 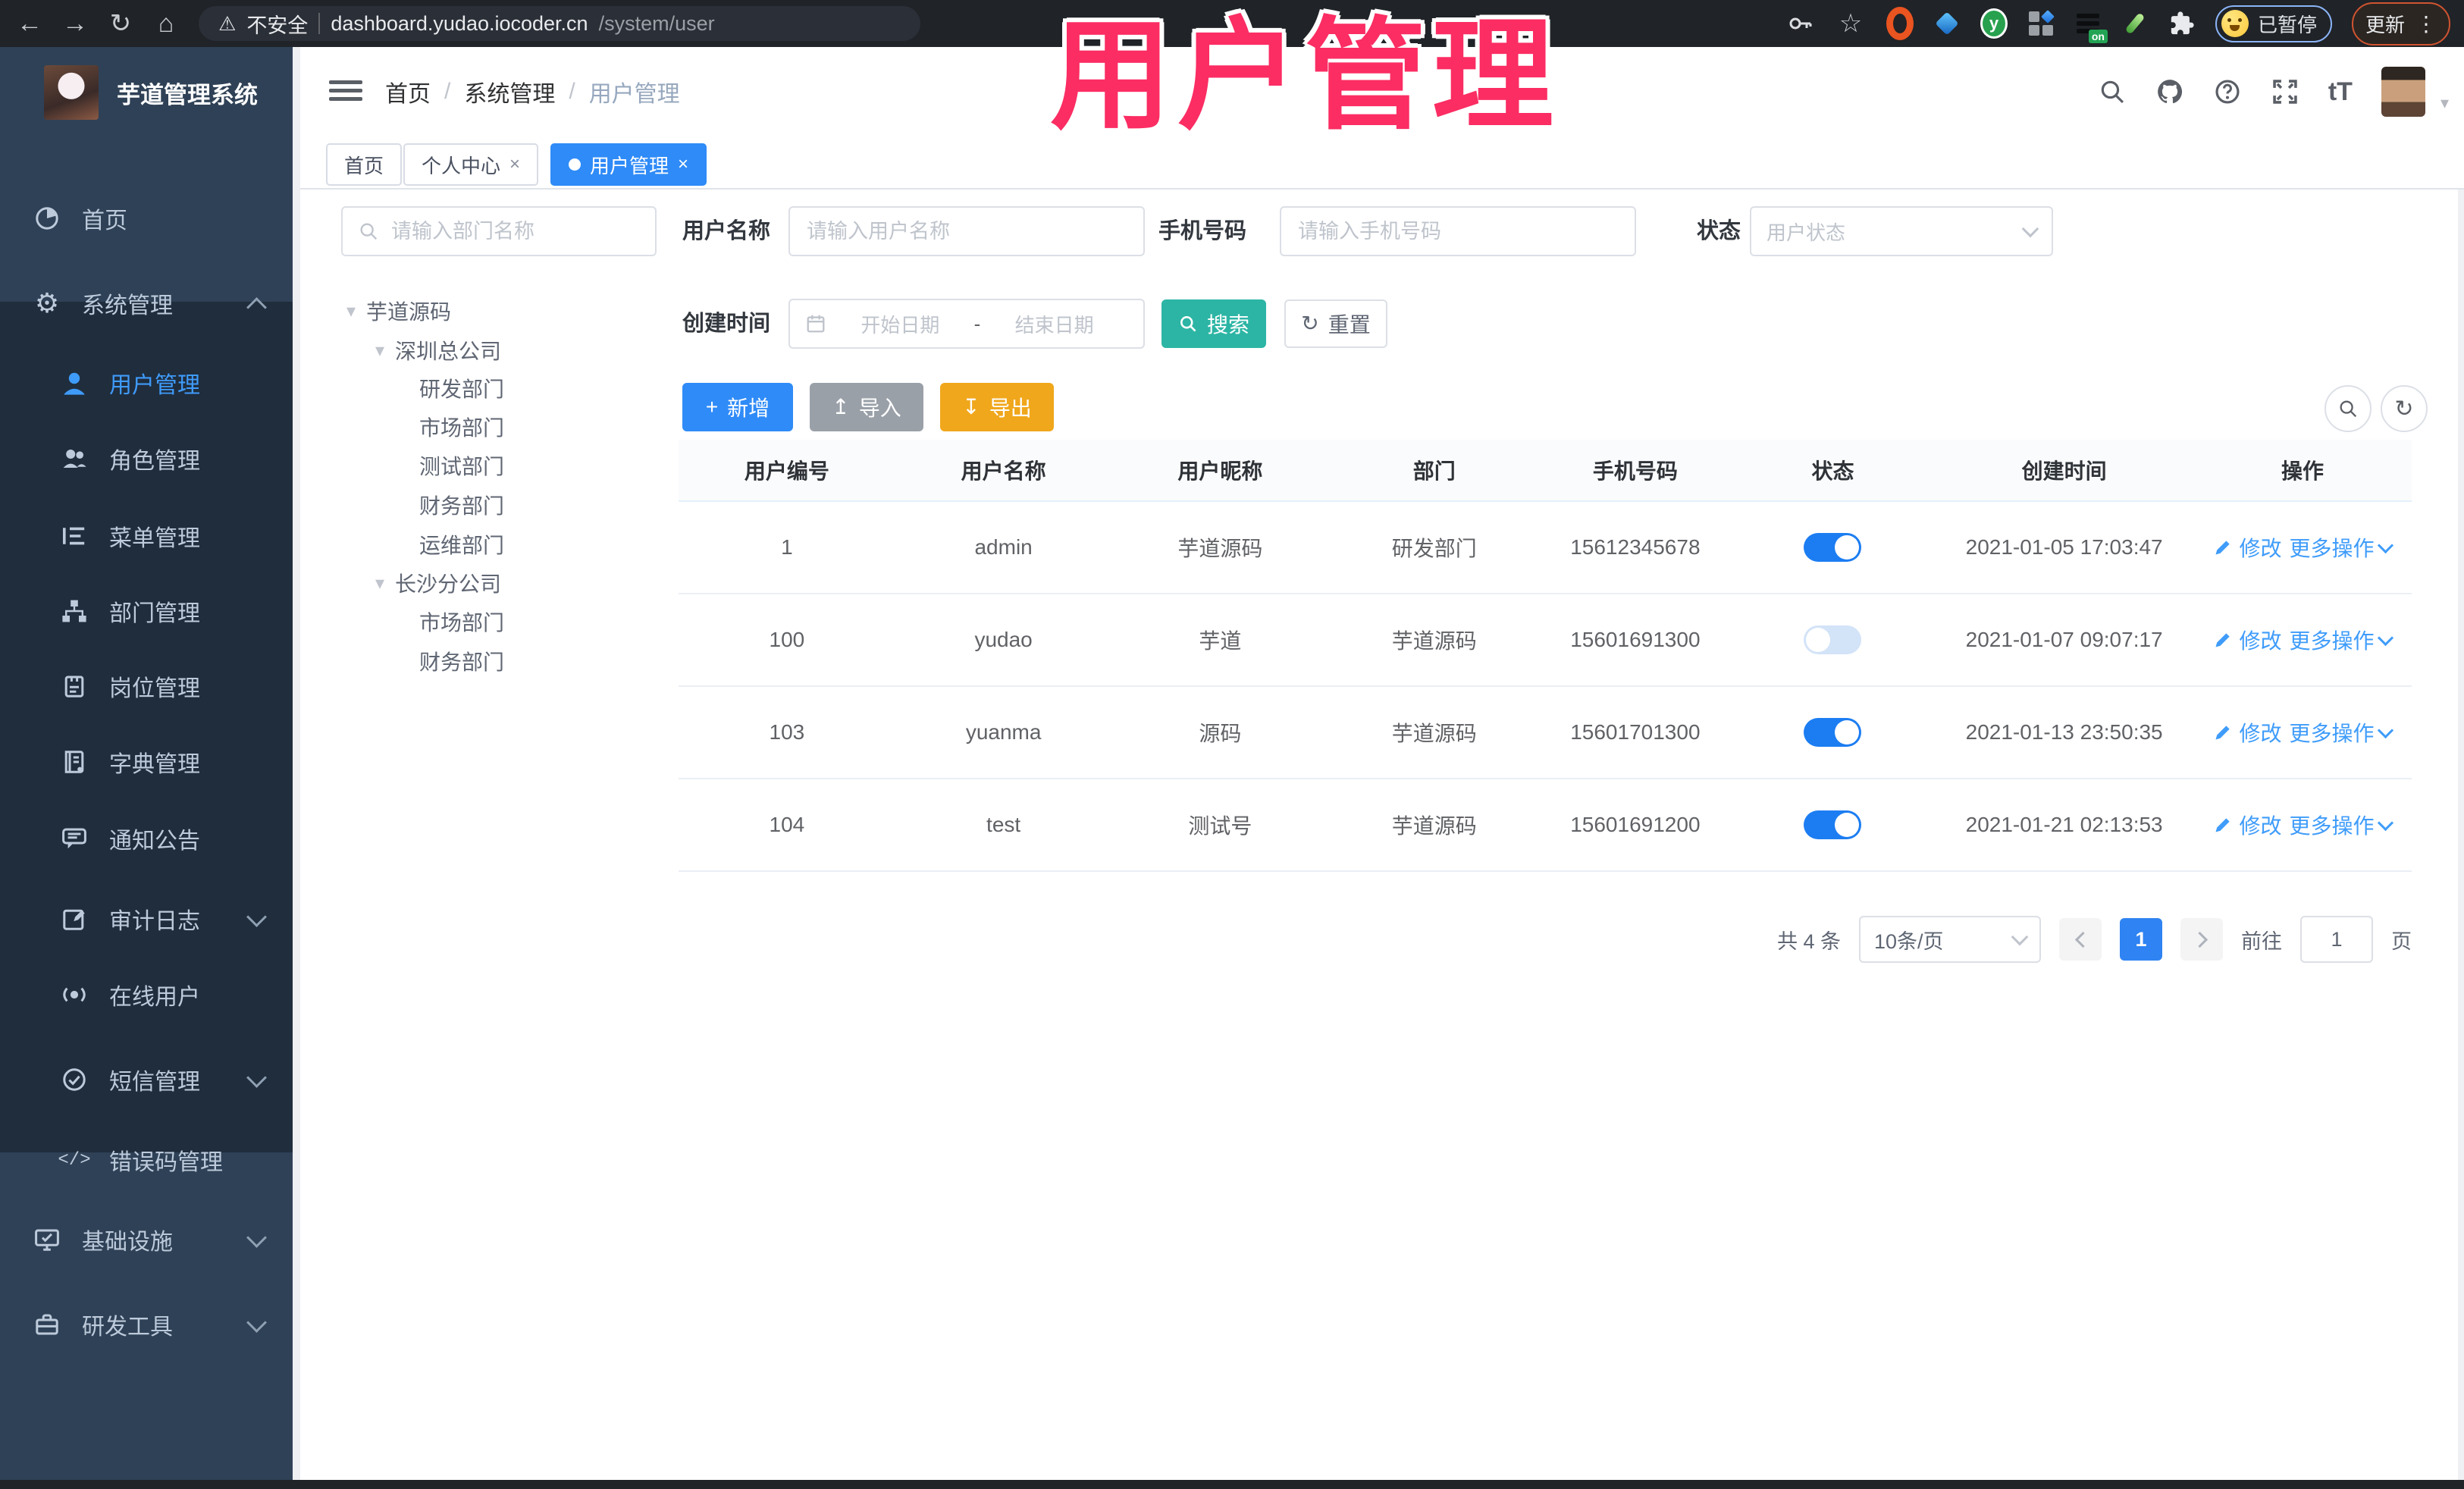 I want to click on sidebar-item-system: ⚙ 系统管理, so click(x=150, y=303).